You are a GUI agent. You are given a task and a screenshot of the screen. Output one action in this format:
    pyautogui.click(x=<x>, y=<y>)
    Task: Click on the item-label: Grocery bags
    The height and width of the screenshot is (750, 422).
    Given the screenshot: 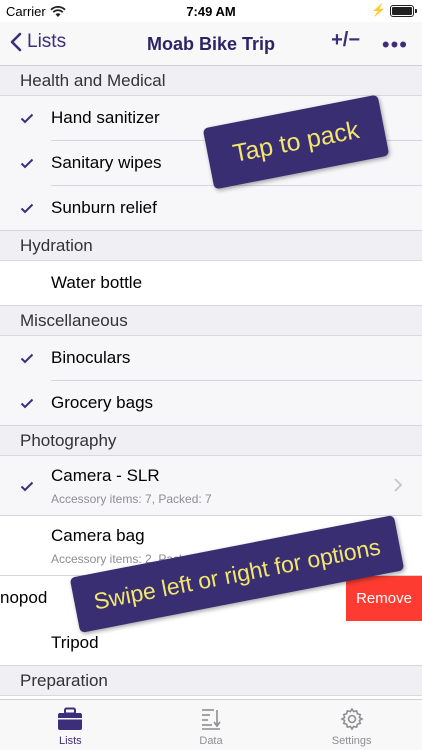 What is the action you would take?
    pyautogui.click(x=102, y=402)
    